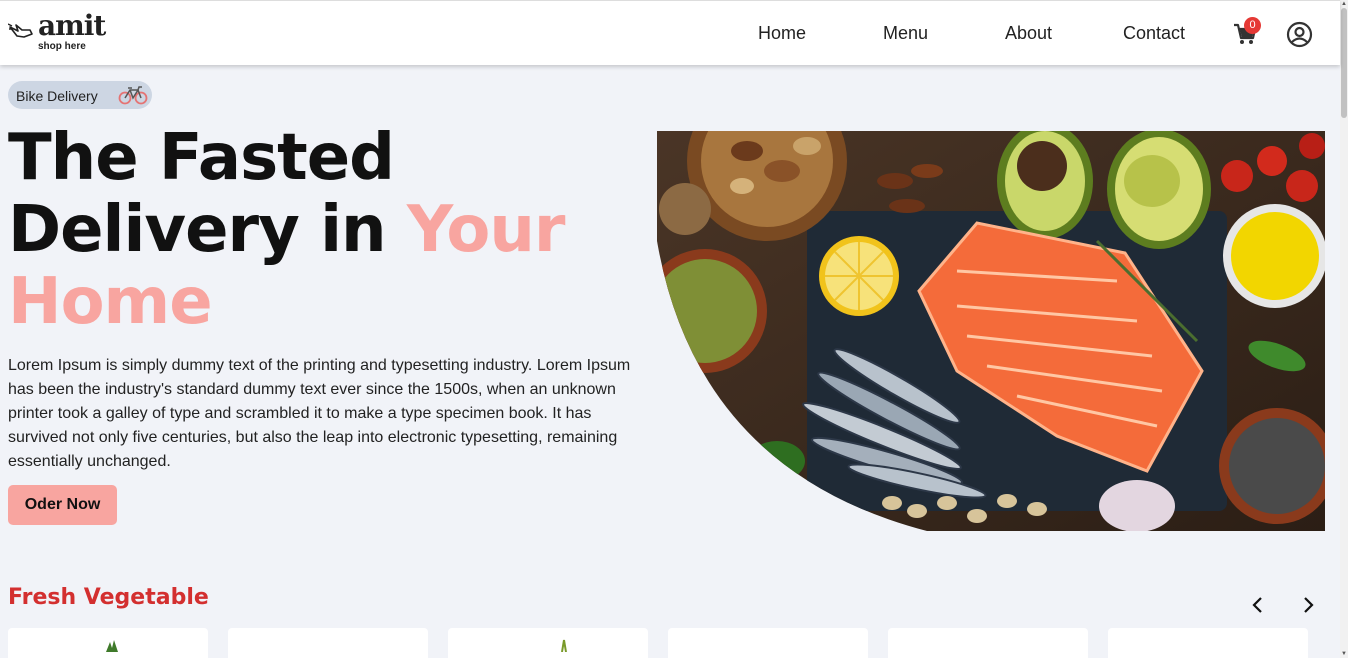  I want to click on brand-logo: amit shop here, so click(58, 32).